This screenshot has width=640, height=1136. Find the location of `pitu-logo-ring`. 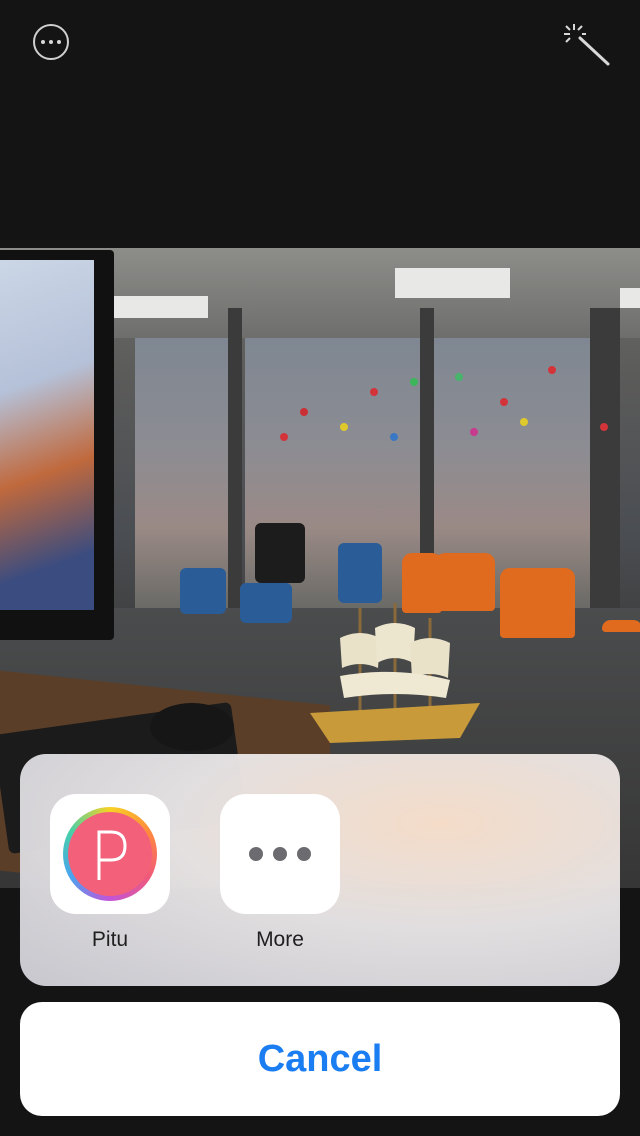

pitu-logo-ring is located at coordinates (110, 854).